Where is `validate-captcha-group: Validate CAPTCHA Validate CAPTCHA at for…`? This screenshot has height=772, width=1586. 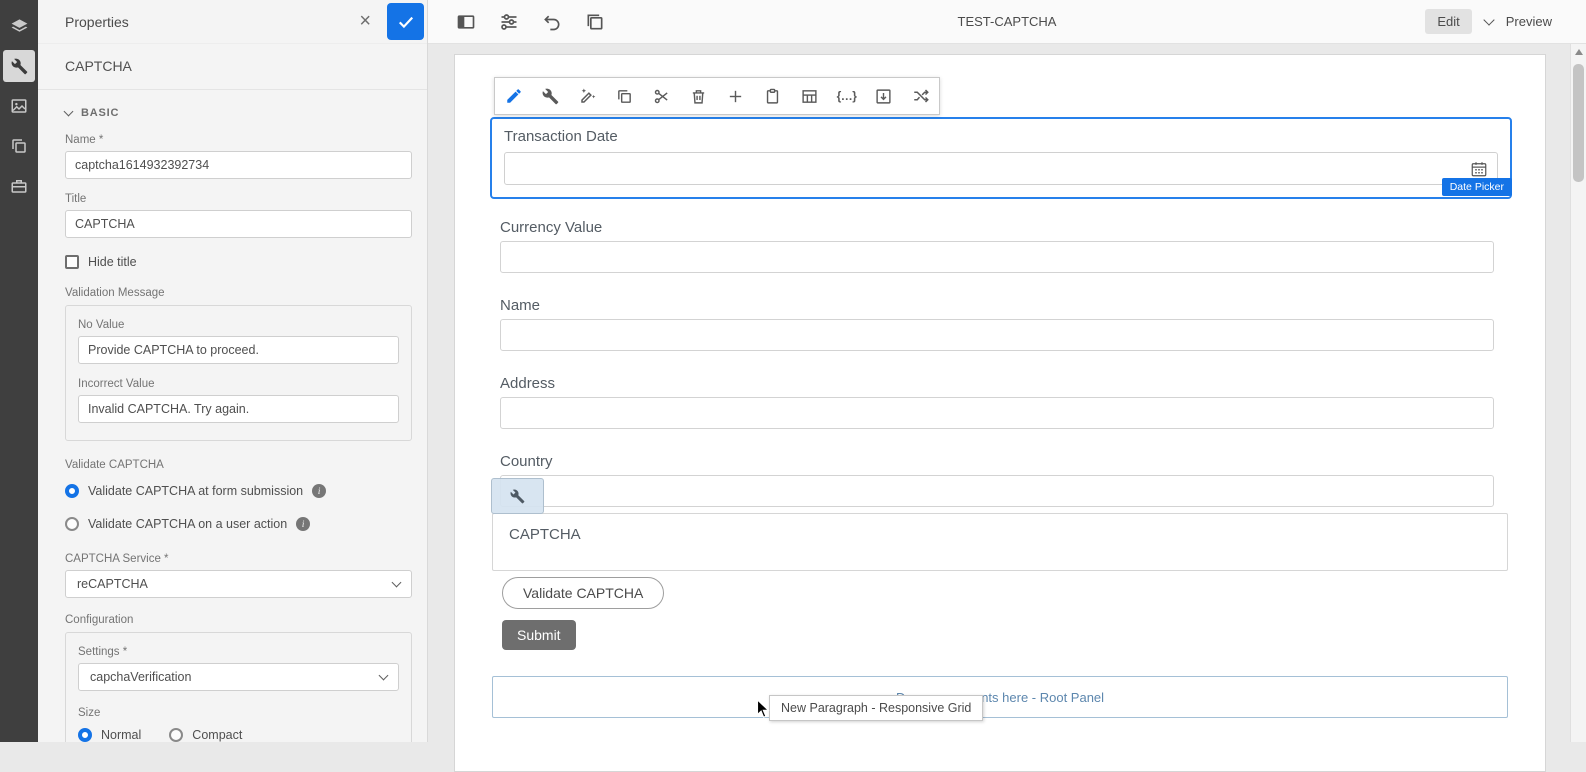 validate-captcha-group: Validate CAPTCHA Validate CAPTCHA at for… is located at coordinates (238, 495).